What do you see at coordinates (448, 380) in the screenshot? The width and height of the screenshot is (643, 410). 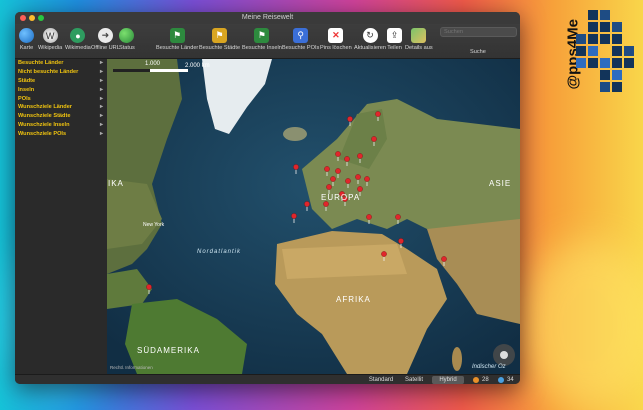 I see `map-mode-hybrid: Hybrid` at bounding box center [448, 380].